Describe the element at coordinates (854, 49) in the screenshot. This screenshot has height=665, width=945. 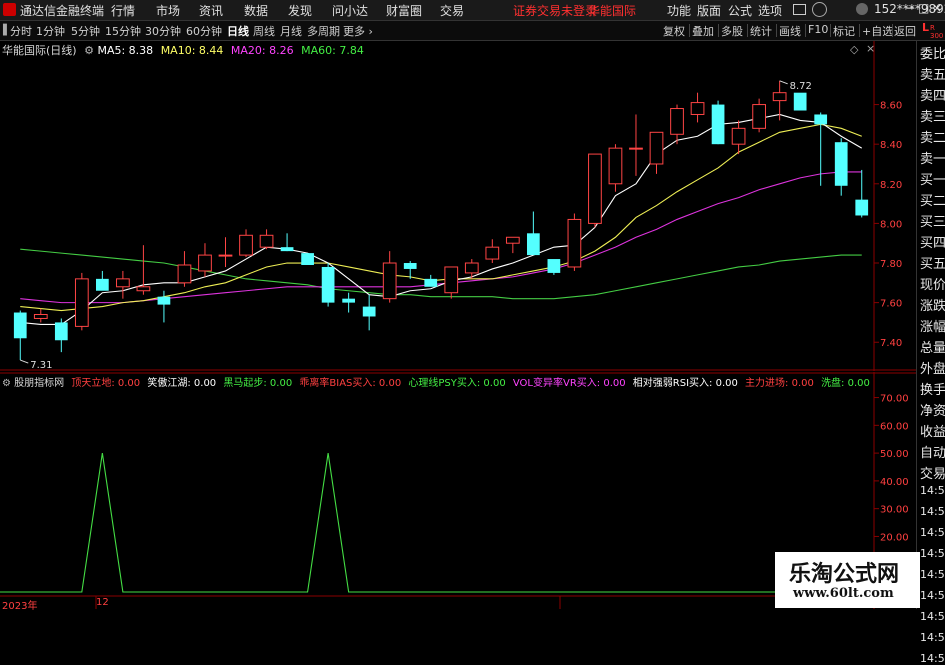
I see `chart-menu-icon: ◇` at that location.